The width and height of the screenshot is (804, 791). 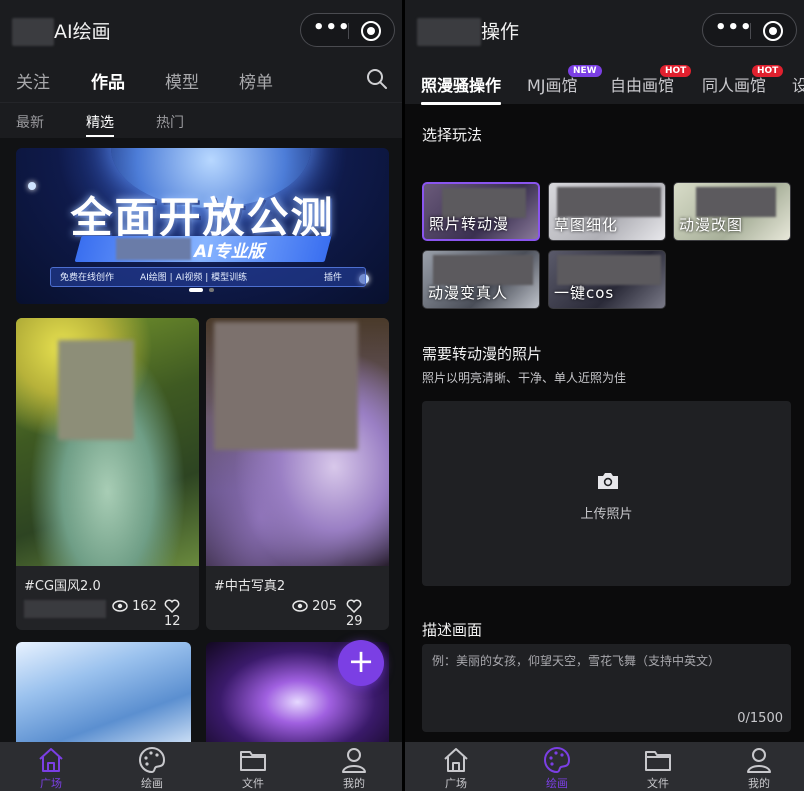 What do you see at coordinates (62, 584) in the screenshot?
I see `artwork-tag: #CG国风2.0` at bounding box center [62, 584].